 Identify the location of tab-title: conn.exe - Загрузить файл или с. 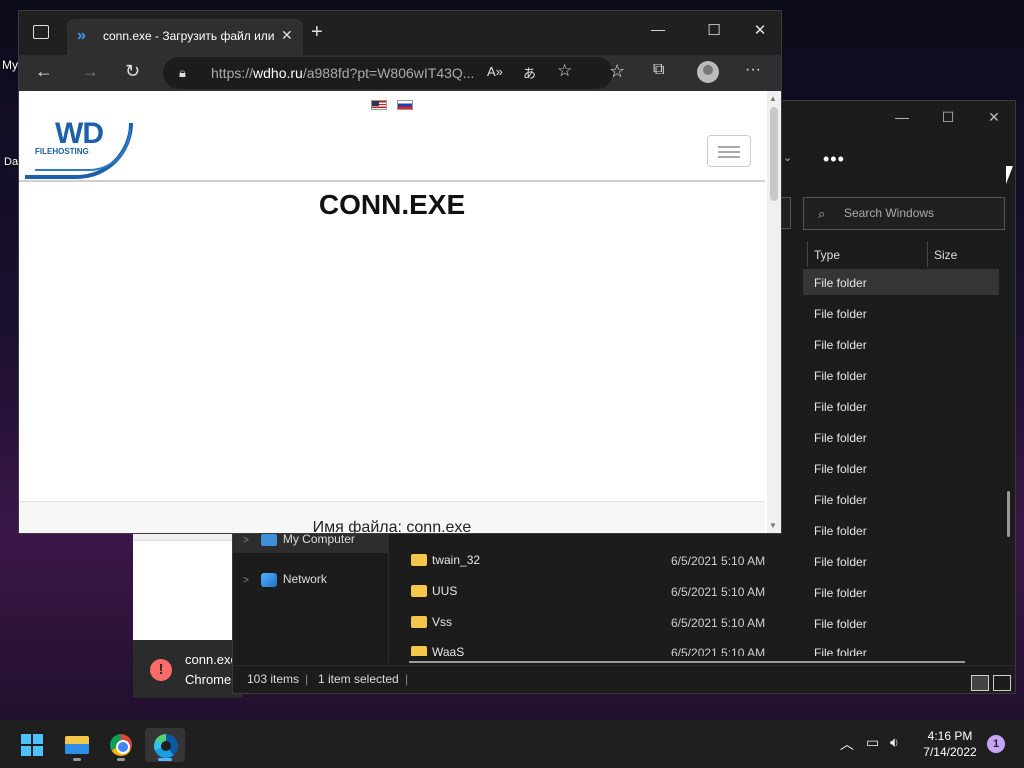
(189, 36).